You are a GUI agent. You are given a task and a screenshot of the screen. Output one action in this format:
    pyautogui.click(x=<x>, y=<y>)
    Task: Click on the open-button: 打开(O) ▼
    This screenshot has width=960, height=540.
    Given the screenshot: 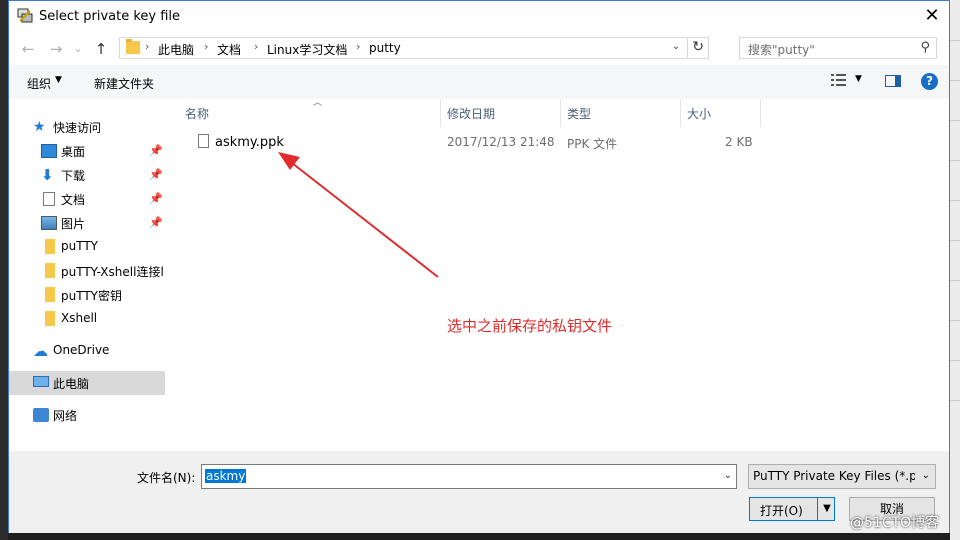 What is the action you would take?
    pyautogui.click(x=792, y=509)
    